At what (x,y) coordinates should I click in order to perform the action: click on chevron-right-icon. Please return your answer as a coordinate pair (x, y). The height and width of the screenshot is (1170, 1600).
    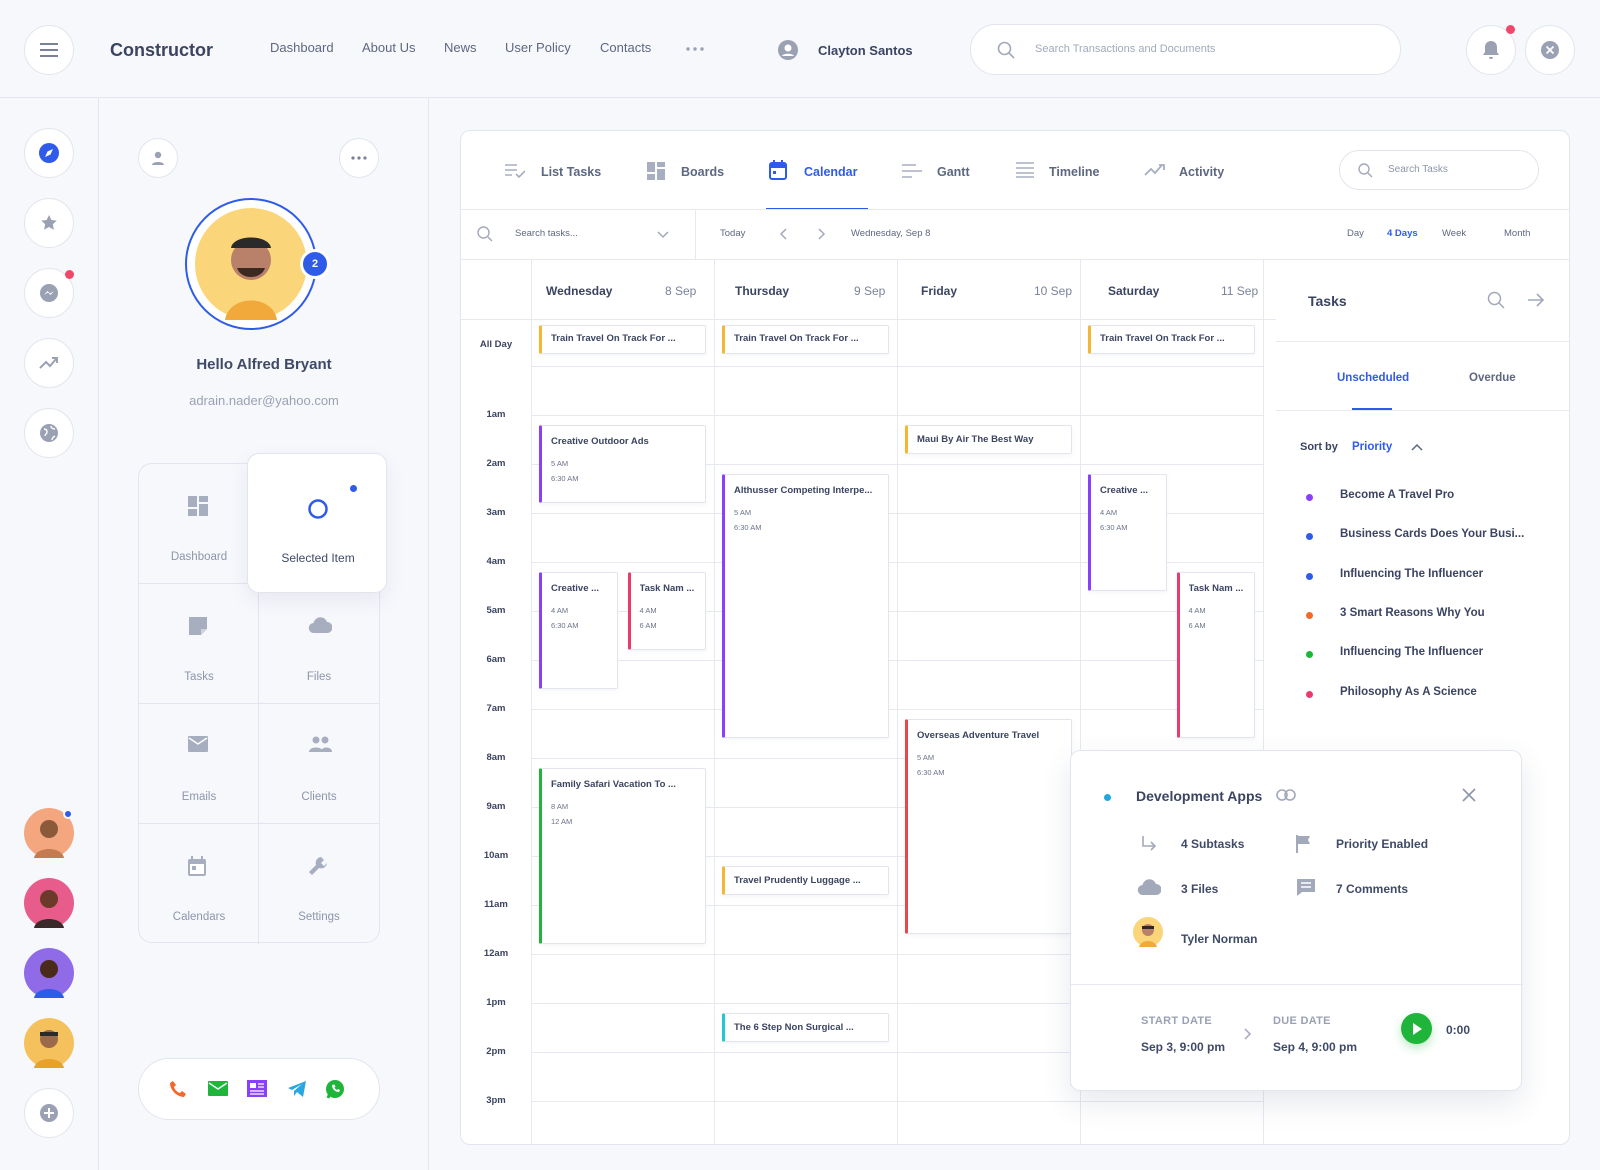
    Looking at the image, I should click on (822, 234).